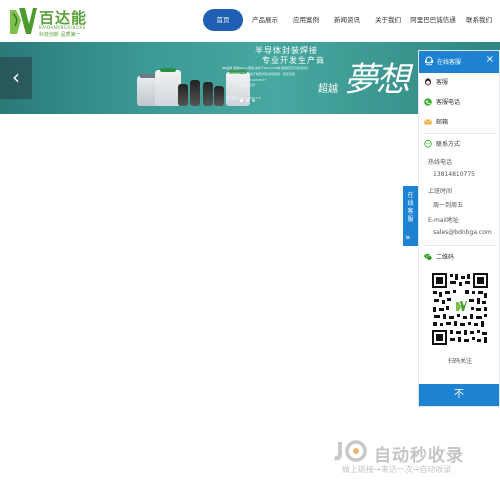  What do you see at coordinates (429, 61) in the screenshot?
I see `headset-icon` at bounding box center [429, 61].